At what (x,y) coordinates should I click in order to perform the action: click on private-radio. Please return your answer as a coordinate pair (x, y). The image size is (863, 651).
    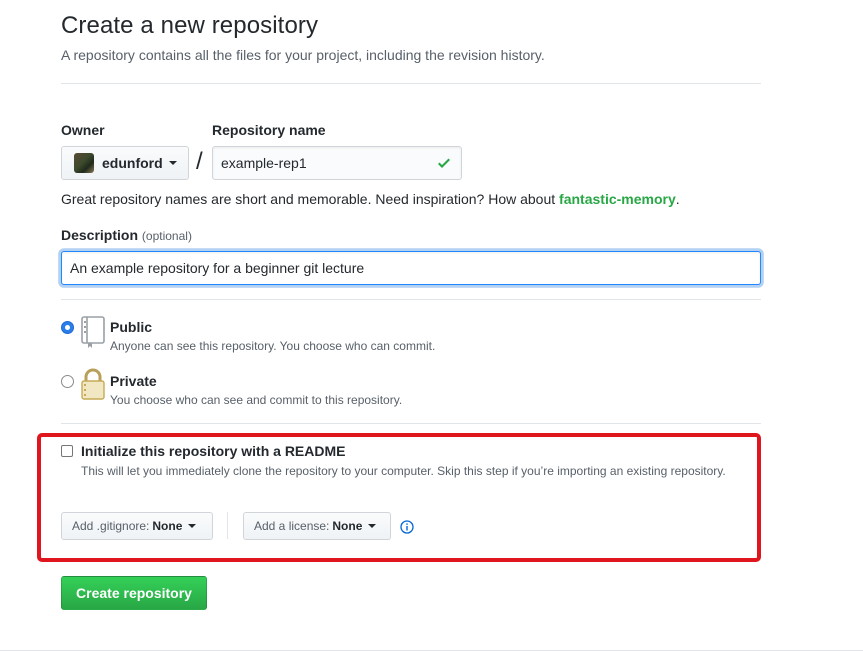
    Looking at the image, I should click on (67, 381).